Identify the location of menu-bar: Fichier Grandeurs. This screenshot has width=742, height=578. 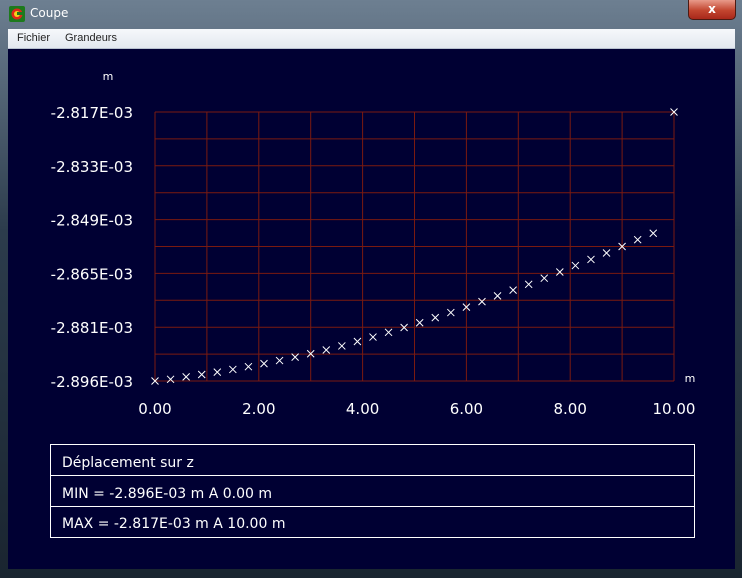
(371, 39).